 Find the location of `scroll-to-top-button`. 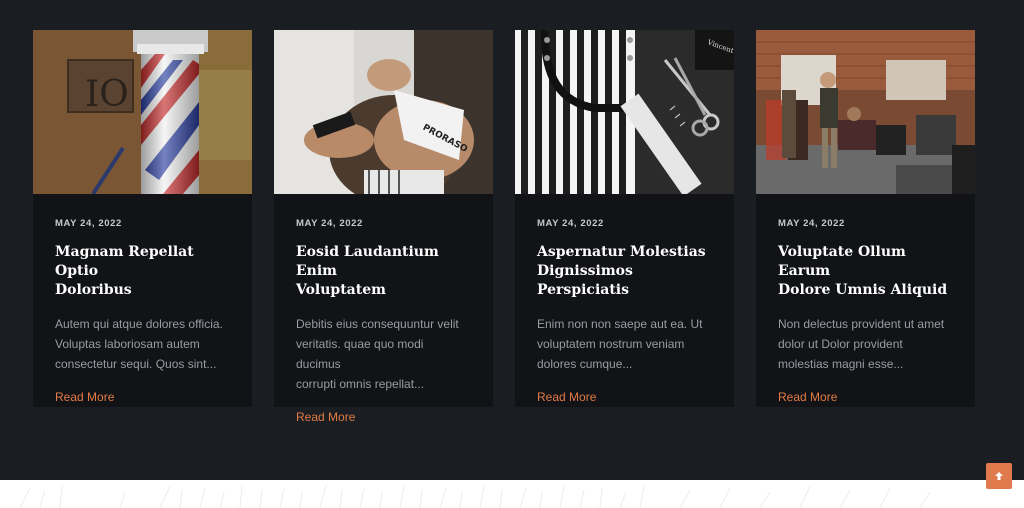

scroll-to-top-button is located at coordinates (999, 476).